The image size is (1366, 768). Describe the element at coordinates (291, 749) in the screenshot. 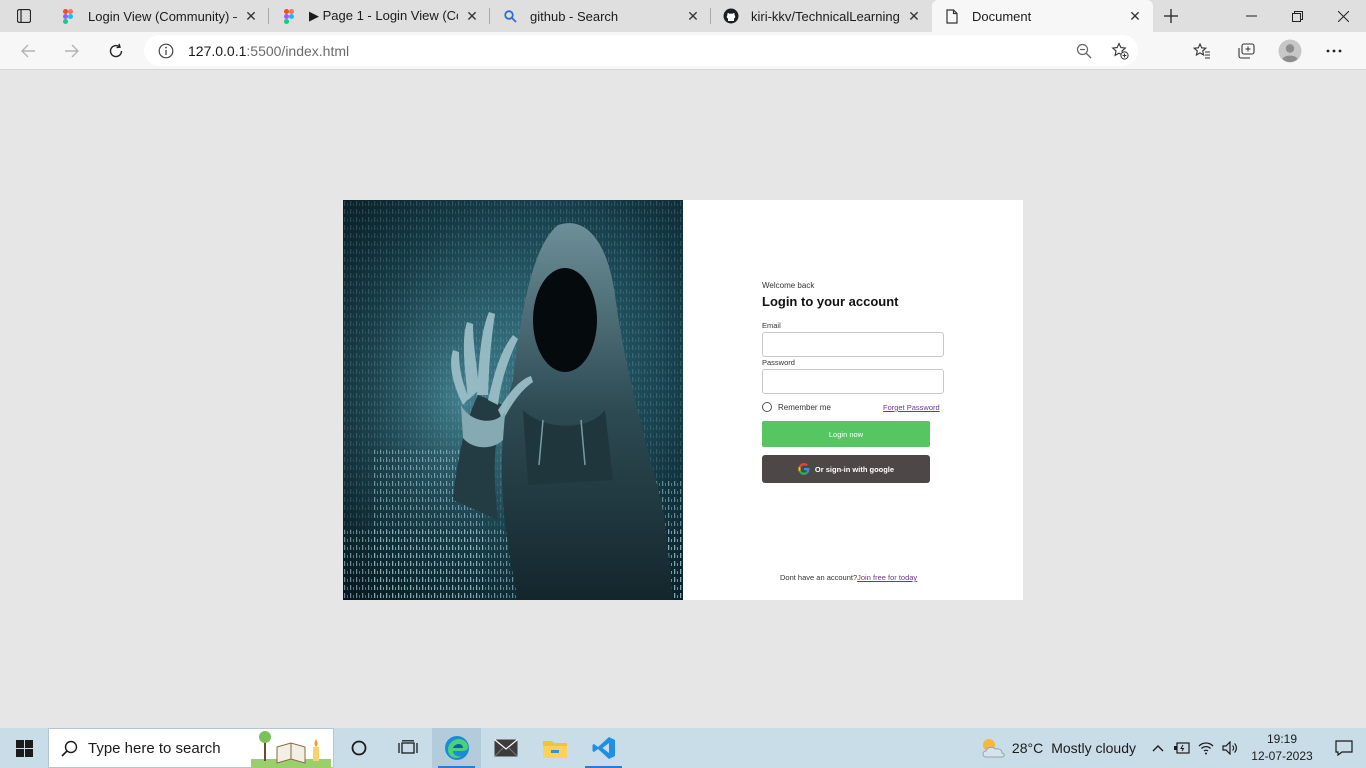

I see `search-highlight-illustration` at that location.